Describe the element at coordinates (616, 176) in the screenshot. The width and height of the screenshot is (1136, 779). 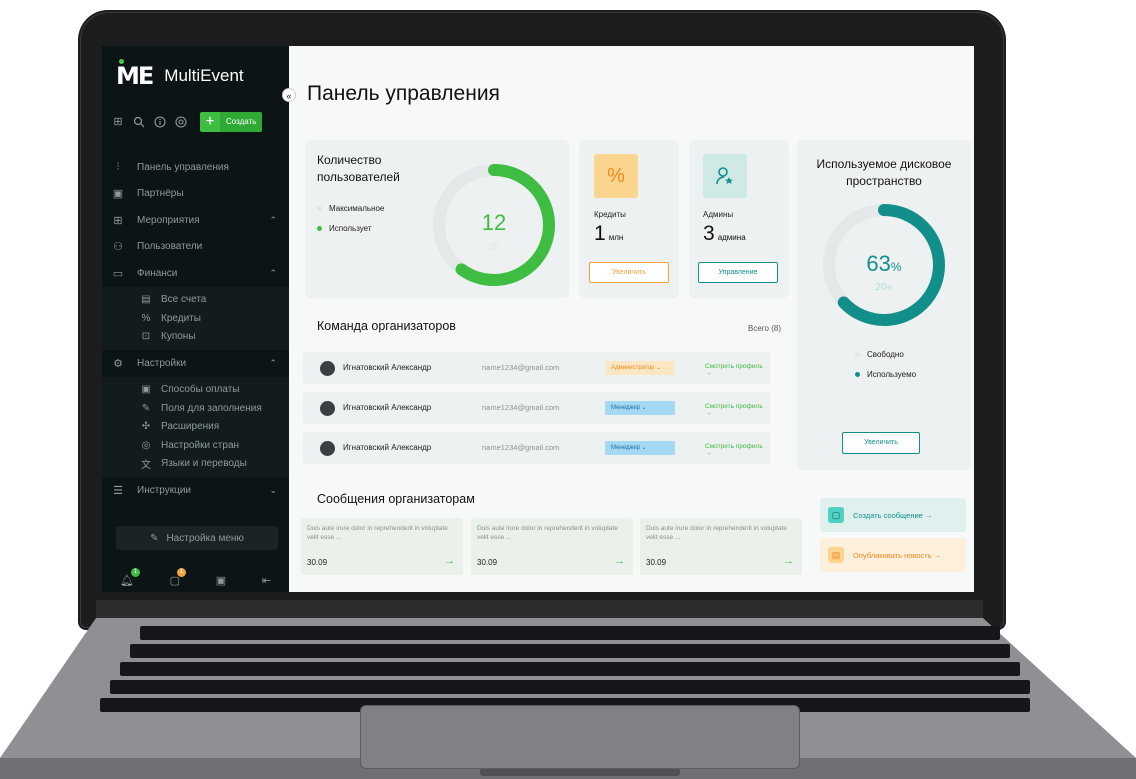
I see `percent-icon: %` at that location.